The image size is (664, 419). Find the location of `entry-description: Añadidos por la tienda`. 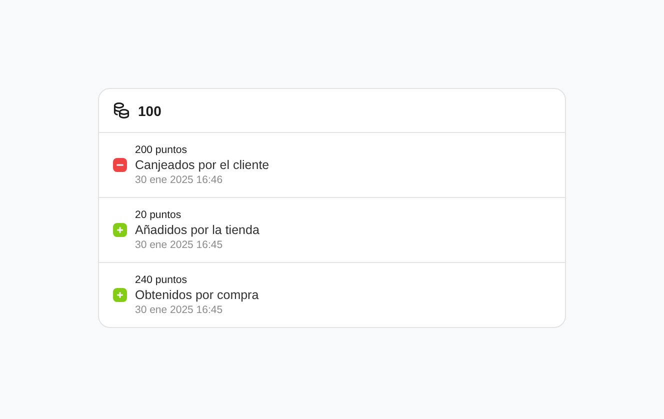

entry-description: Añadidos por la tienda is located at coordinates (197, 230).